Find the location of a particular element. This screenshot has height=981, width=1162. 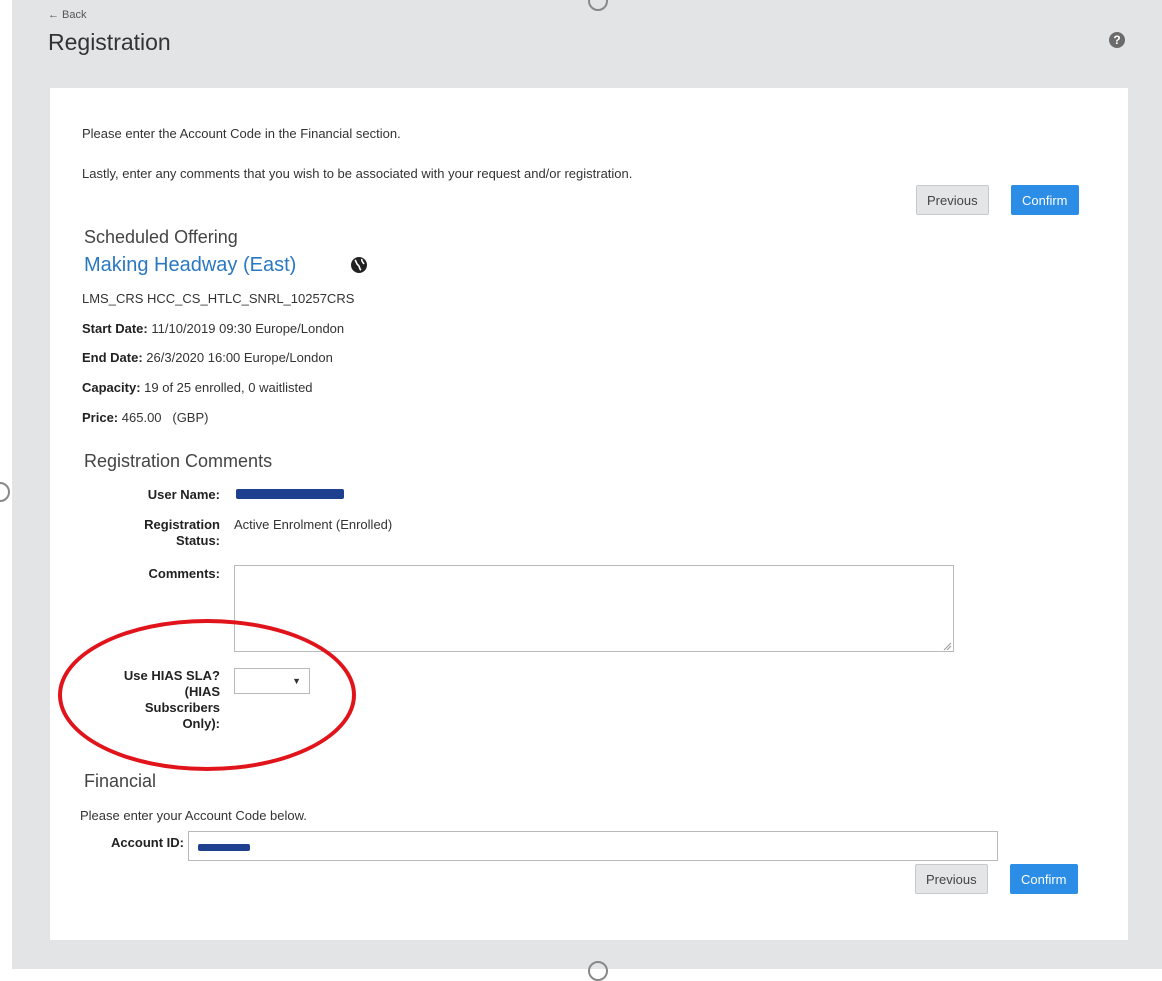

offering-title-link: Making Headway (East) is located at coordinates (190, 265).